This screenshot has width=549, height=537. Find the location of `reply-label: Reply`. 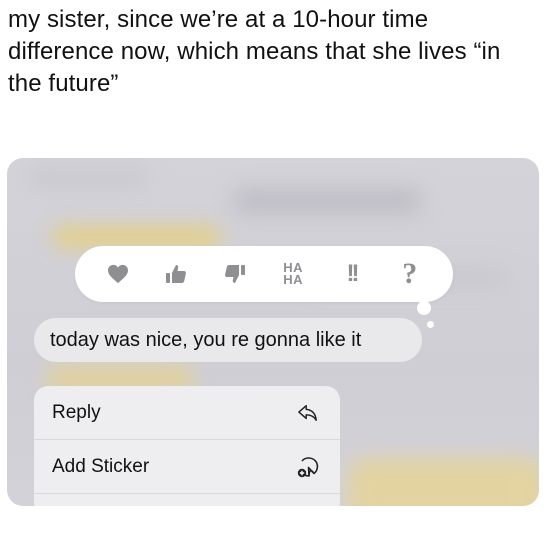

reply-label: Reply is located at coordinates (76, 412).